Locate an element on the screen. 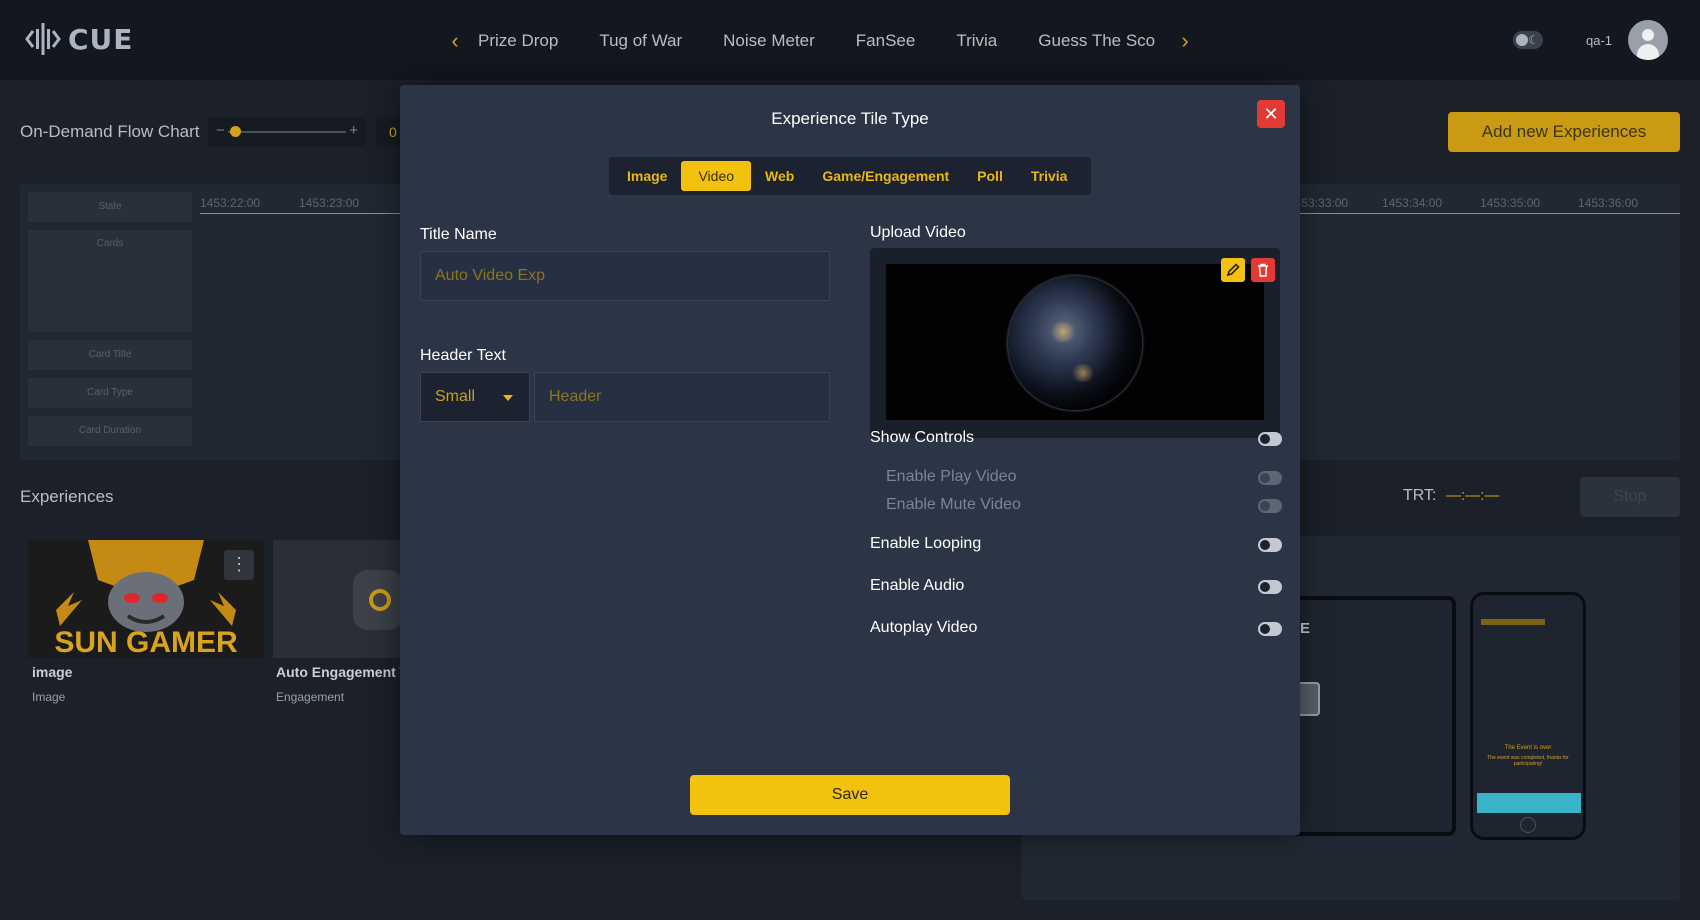 The width and height of the screenshot is (1700, 920). edit-video-button is located at coordinates (1233, 270).